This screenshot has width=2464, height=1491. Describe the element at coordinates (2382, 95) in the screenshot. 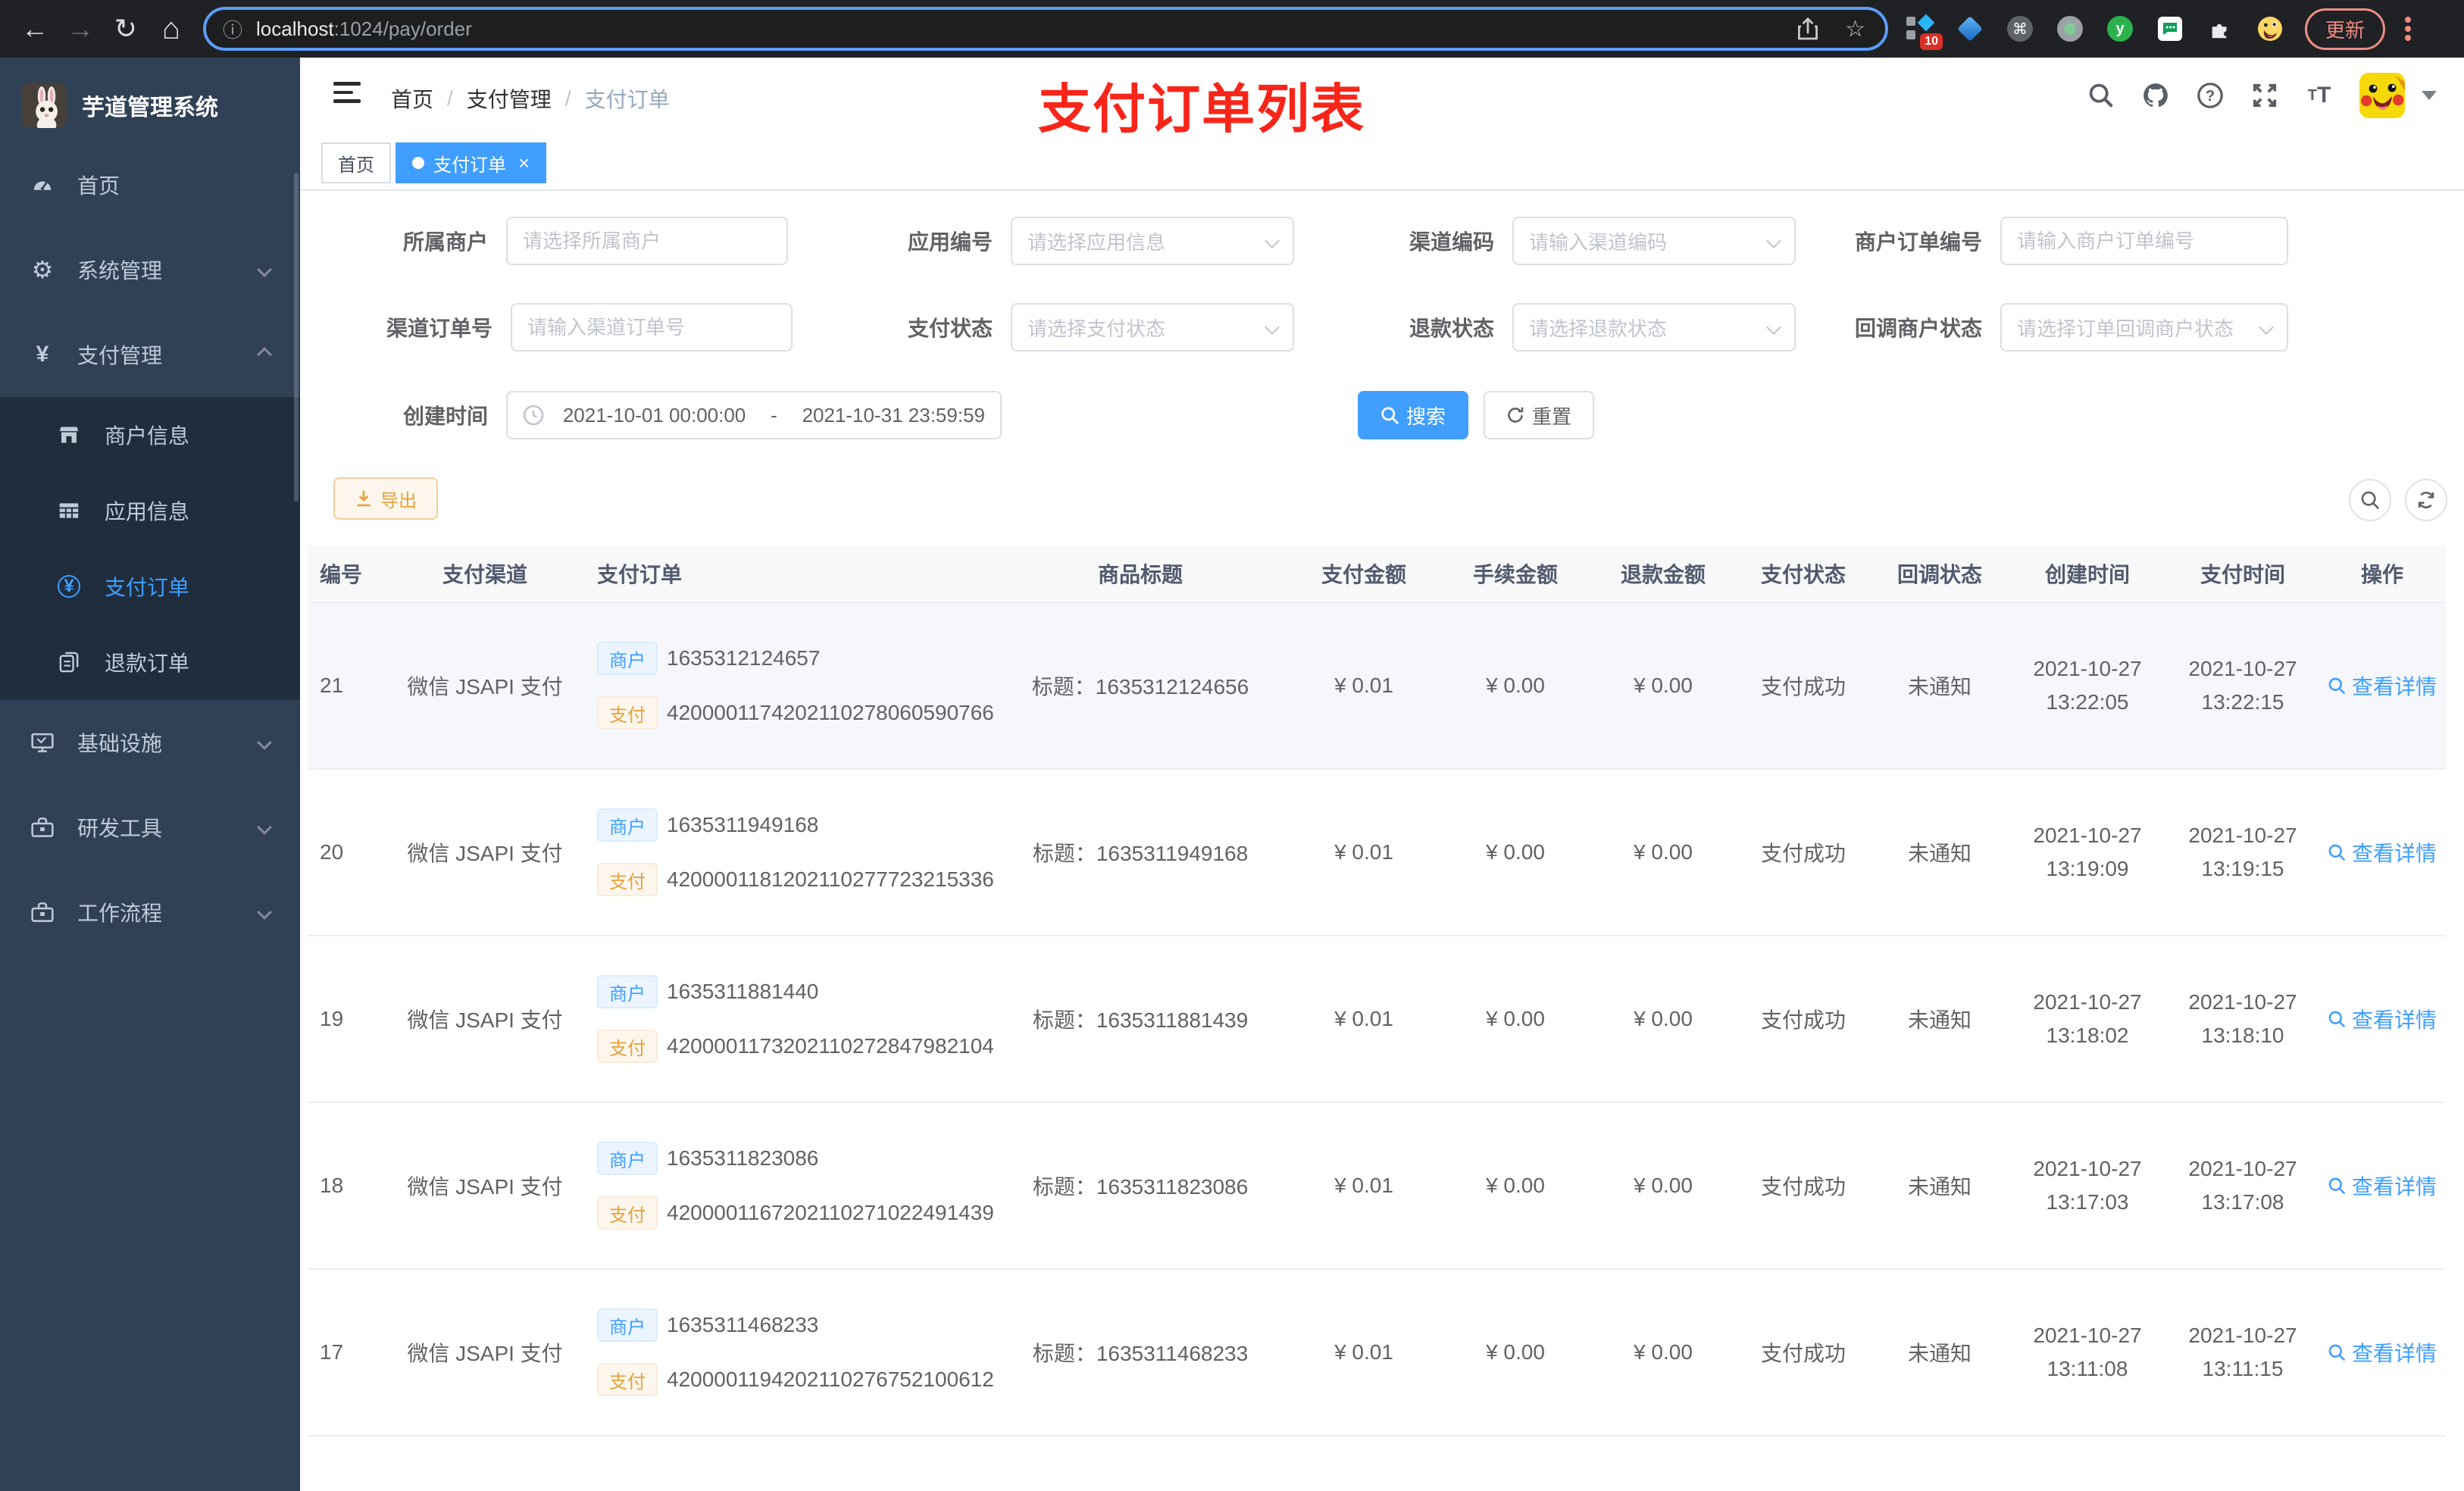

I see `user-avatar` at that location.